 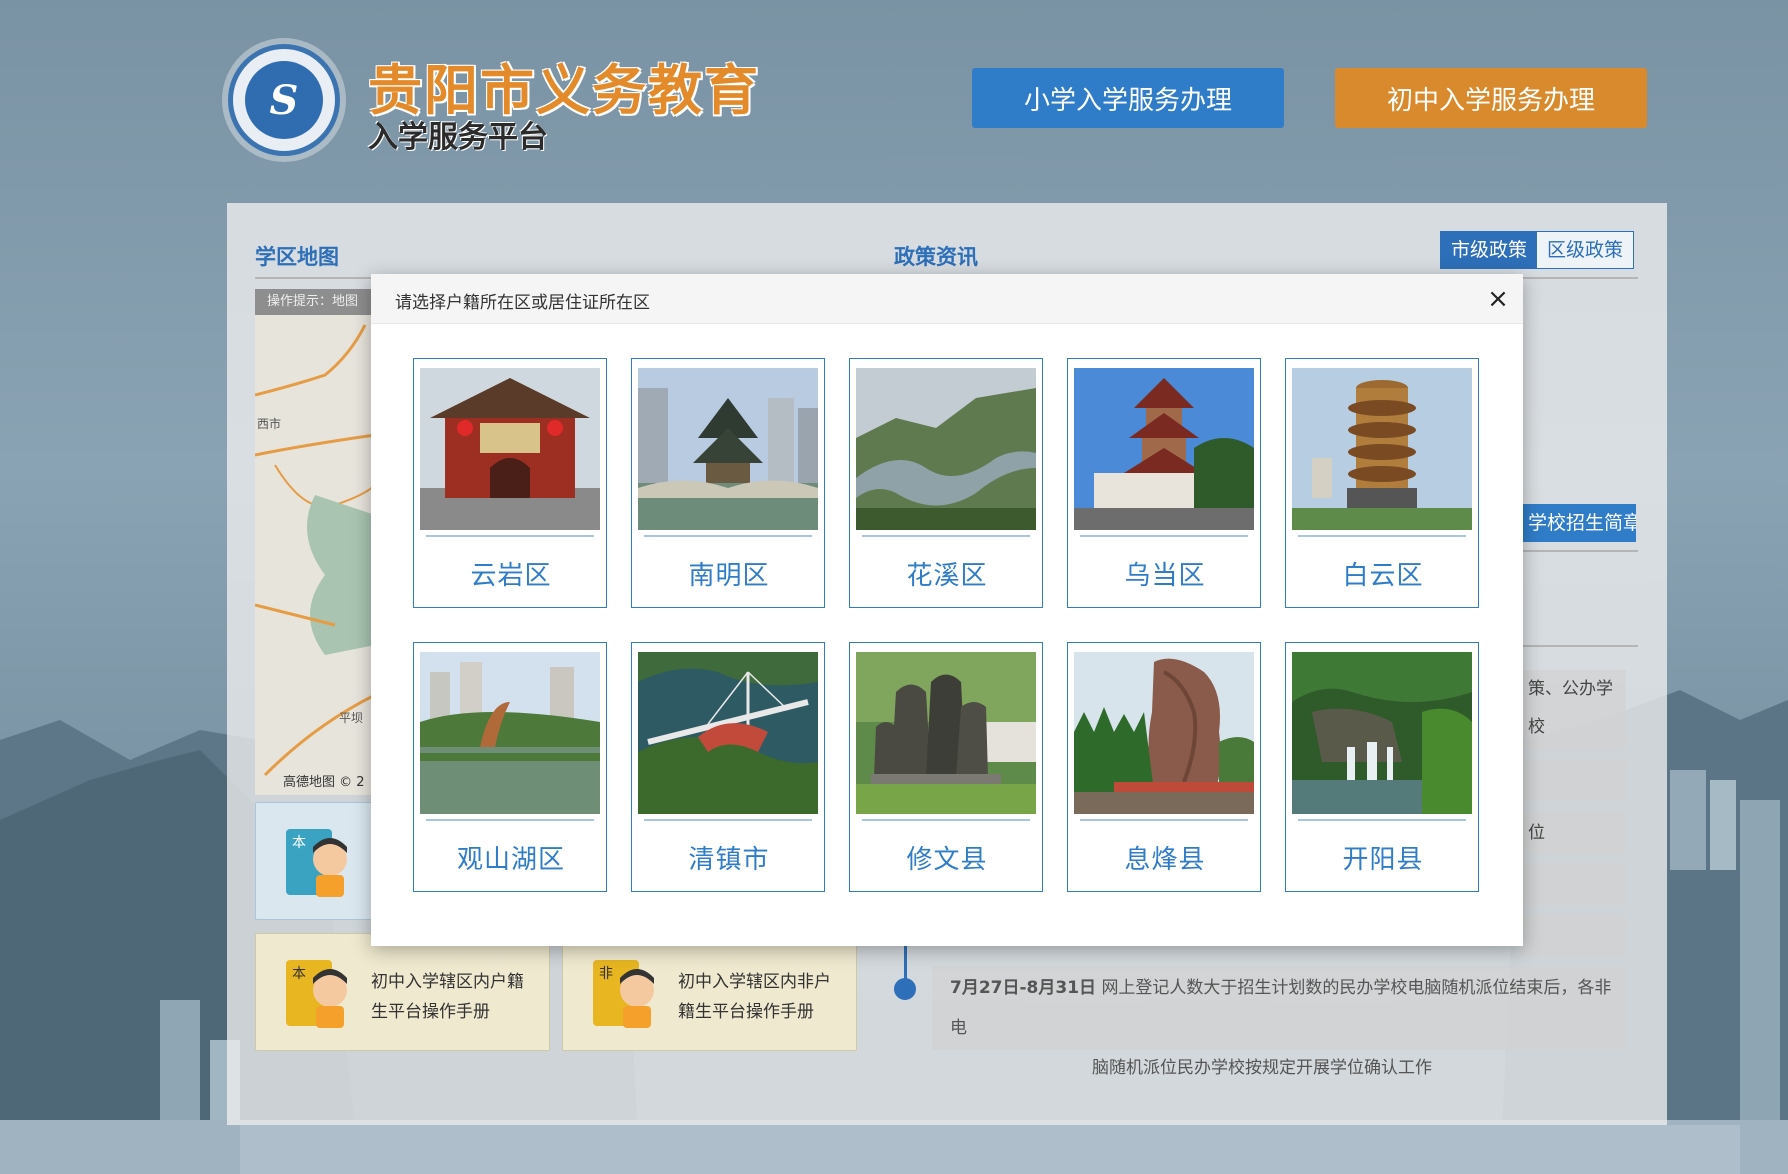 I want to click on brochure-divider, so click(x=1579, y=551).